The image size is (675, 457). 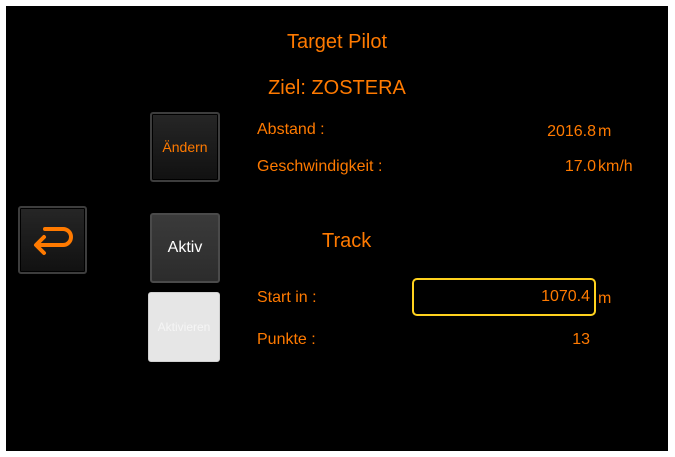 I want to click on target-name: Ziel: ZOSTERA, so click(x=337, y=88).